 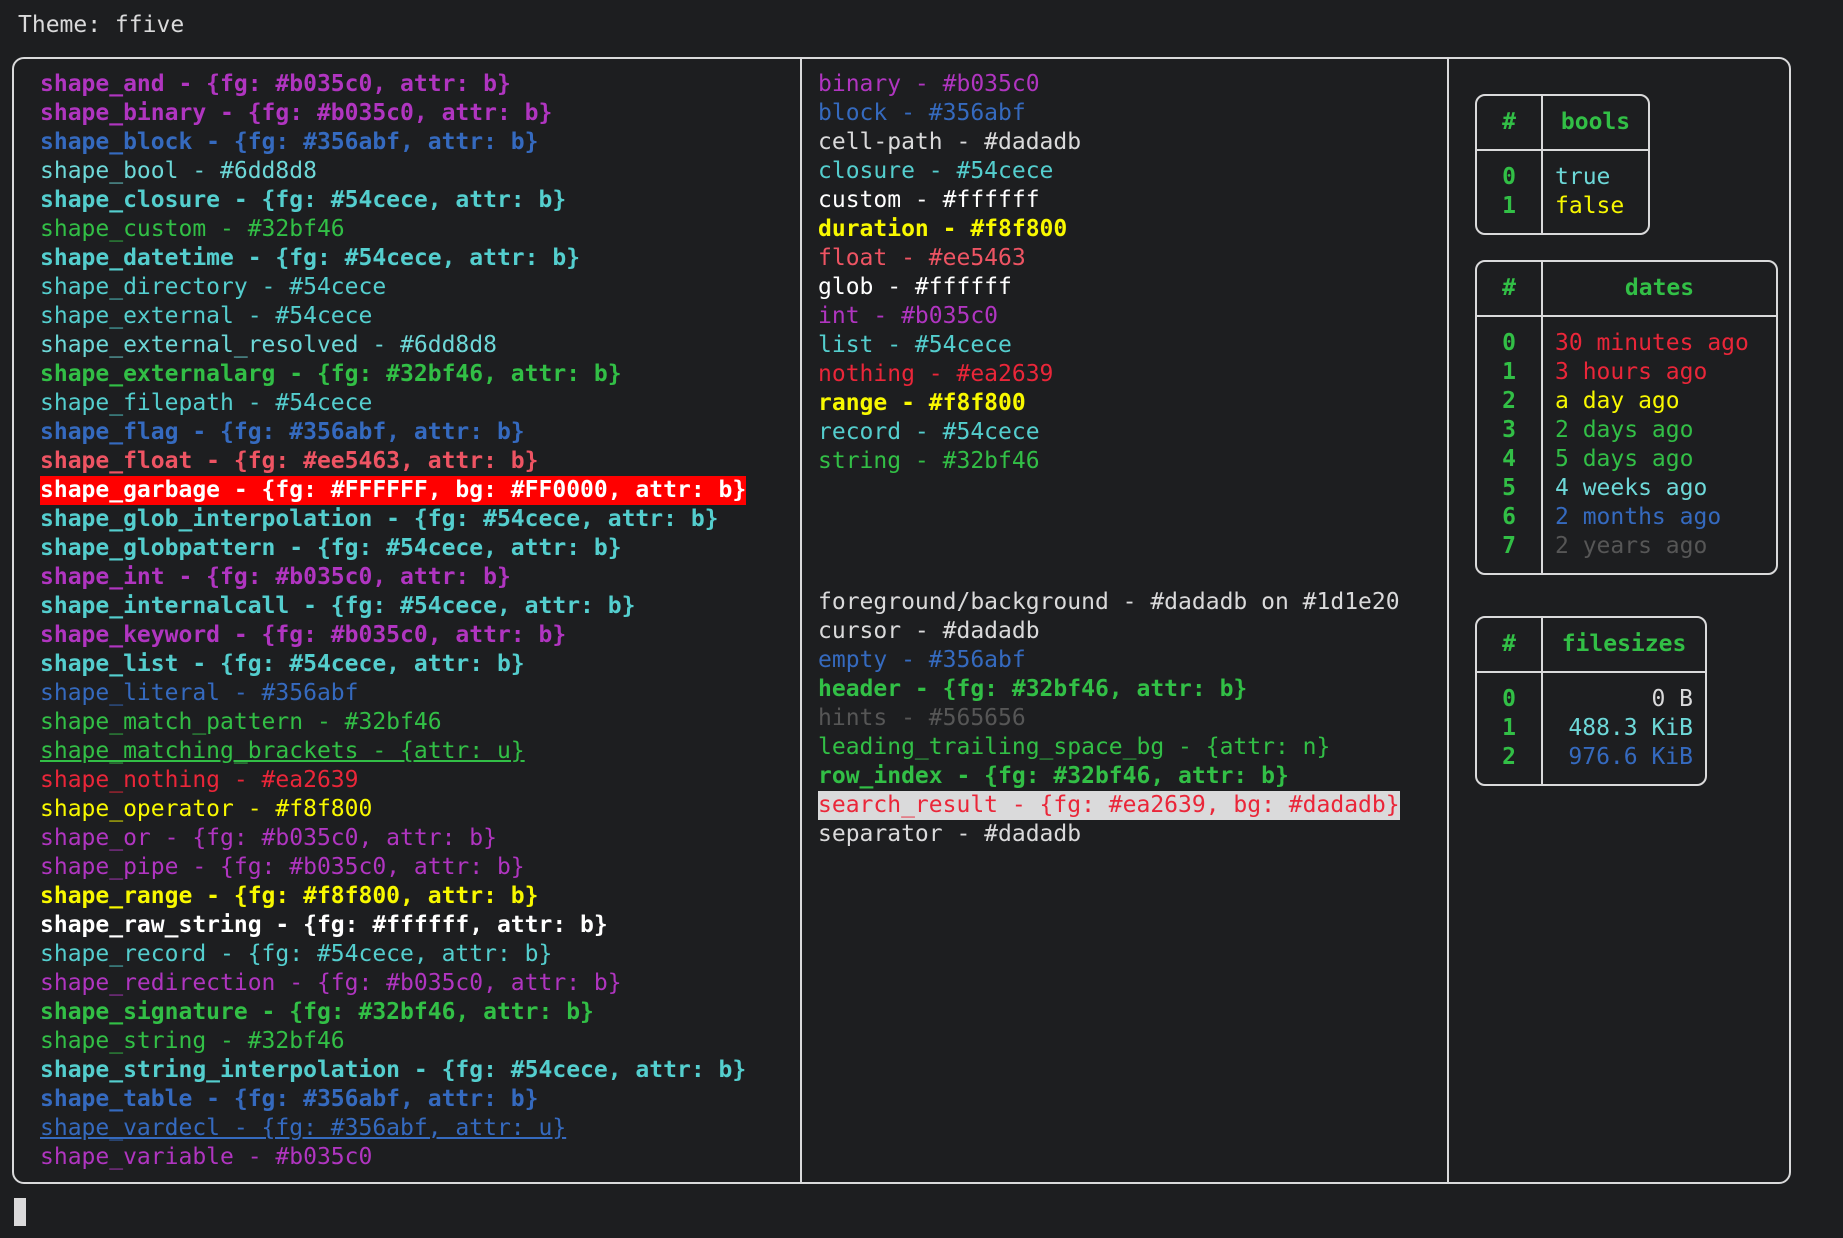 I want to click on row-value: false, so click(x=1590, y=206).